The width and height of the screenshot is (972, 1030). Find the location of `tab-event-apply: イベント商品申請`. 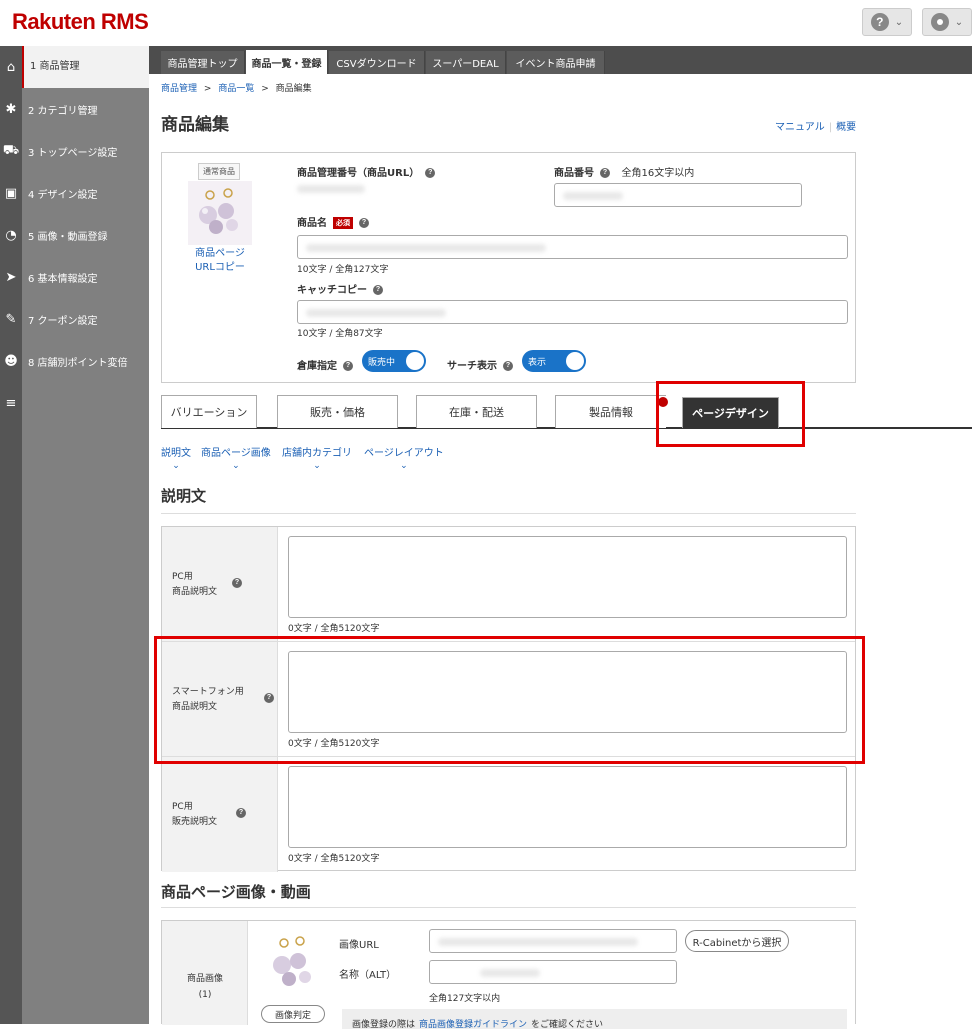

tab-event-apply: イベント商品申請 is located at coordinates (556, 62).